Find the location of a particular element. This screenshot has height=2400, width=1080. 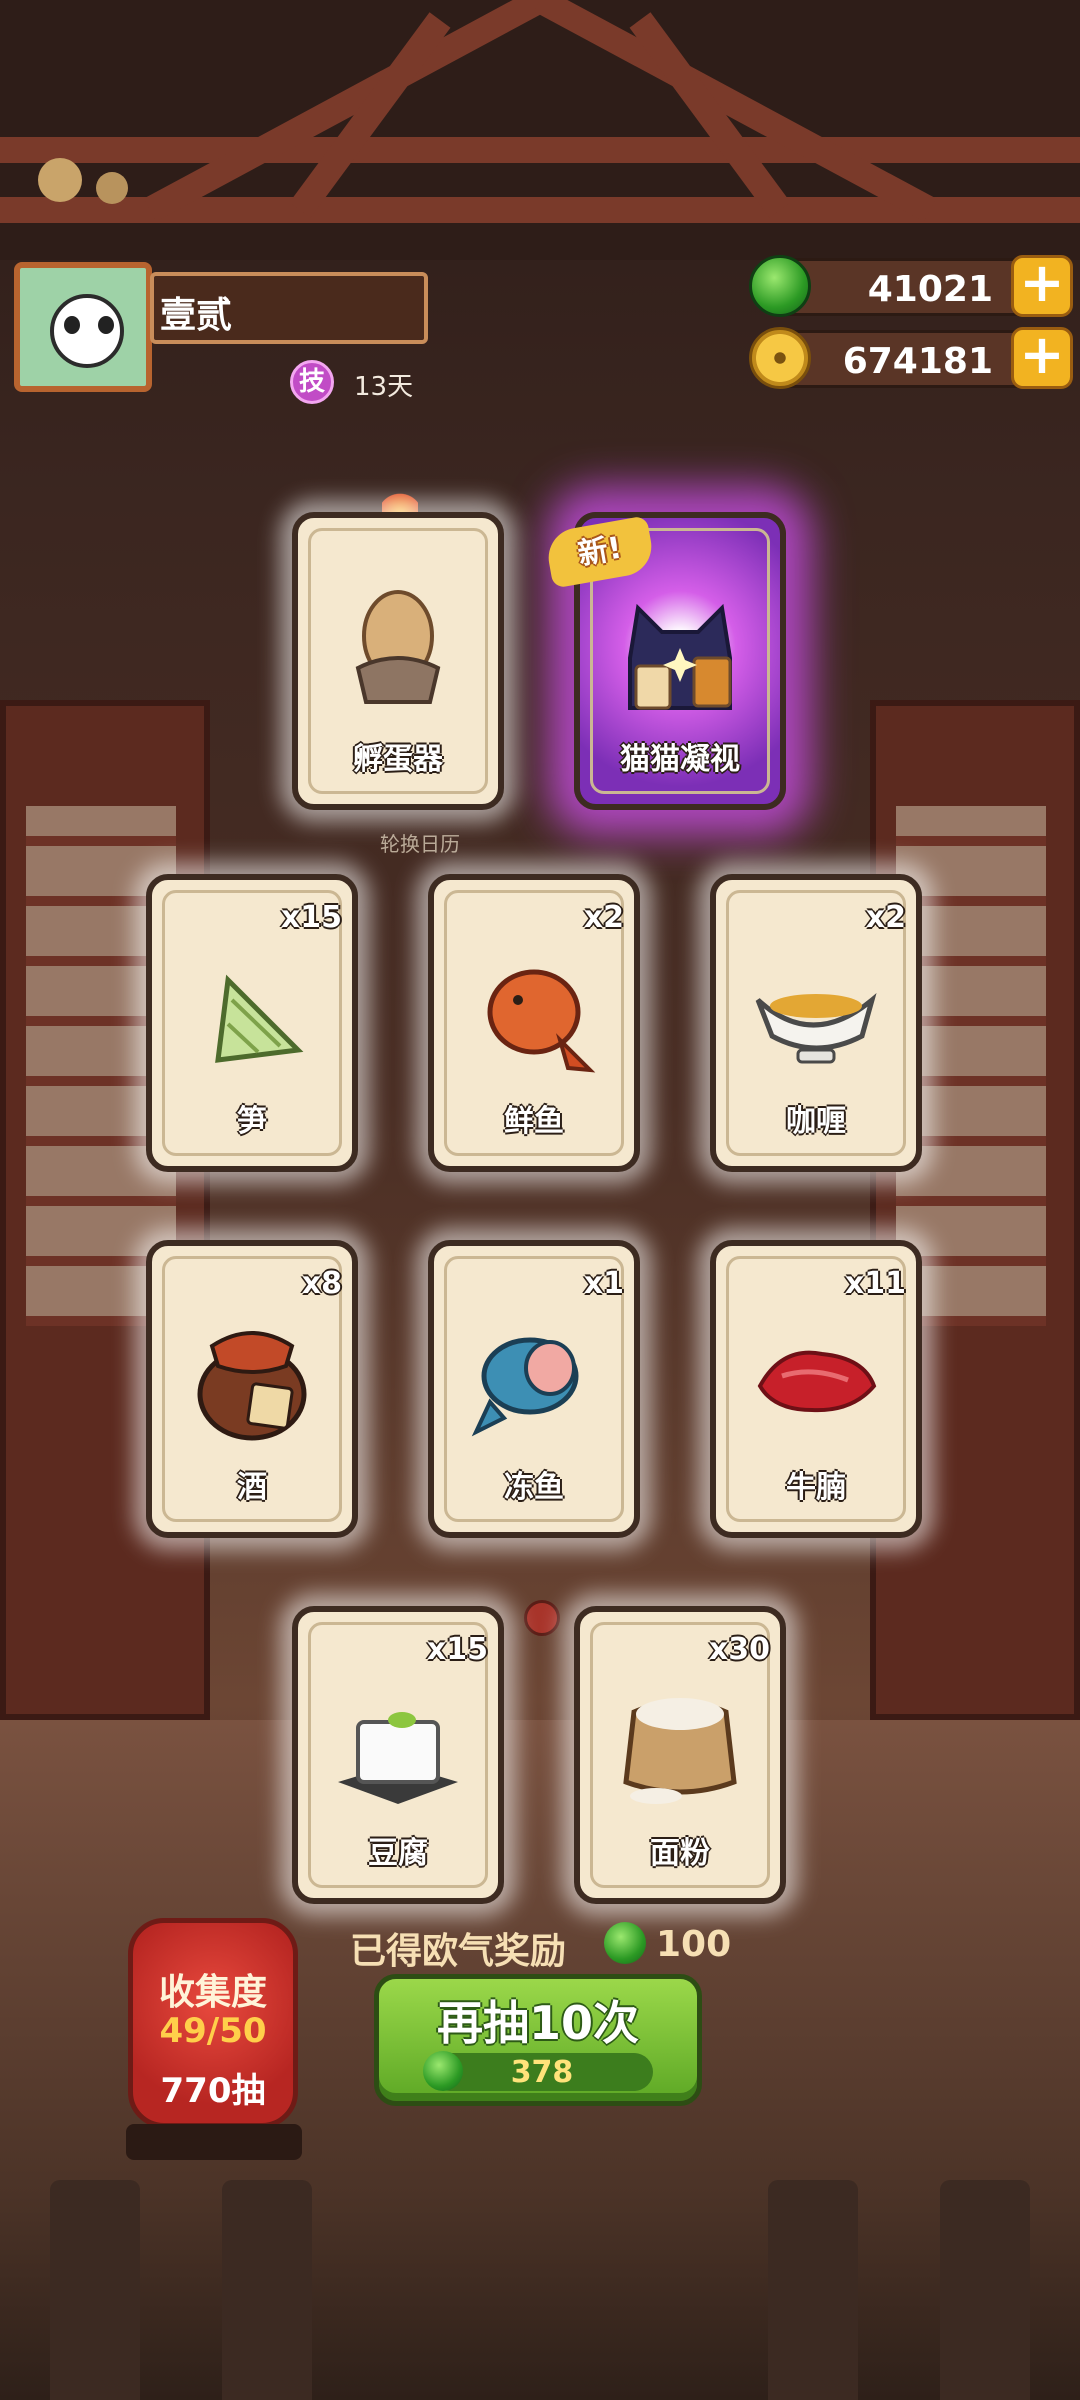

cat-gaze-icon is located at coordinates (680, 656).